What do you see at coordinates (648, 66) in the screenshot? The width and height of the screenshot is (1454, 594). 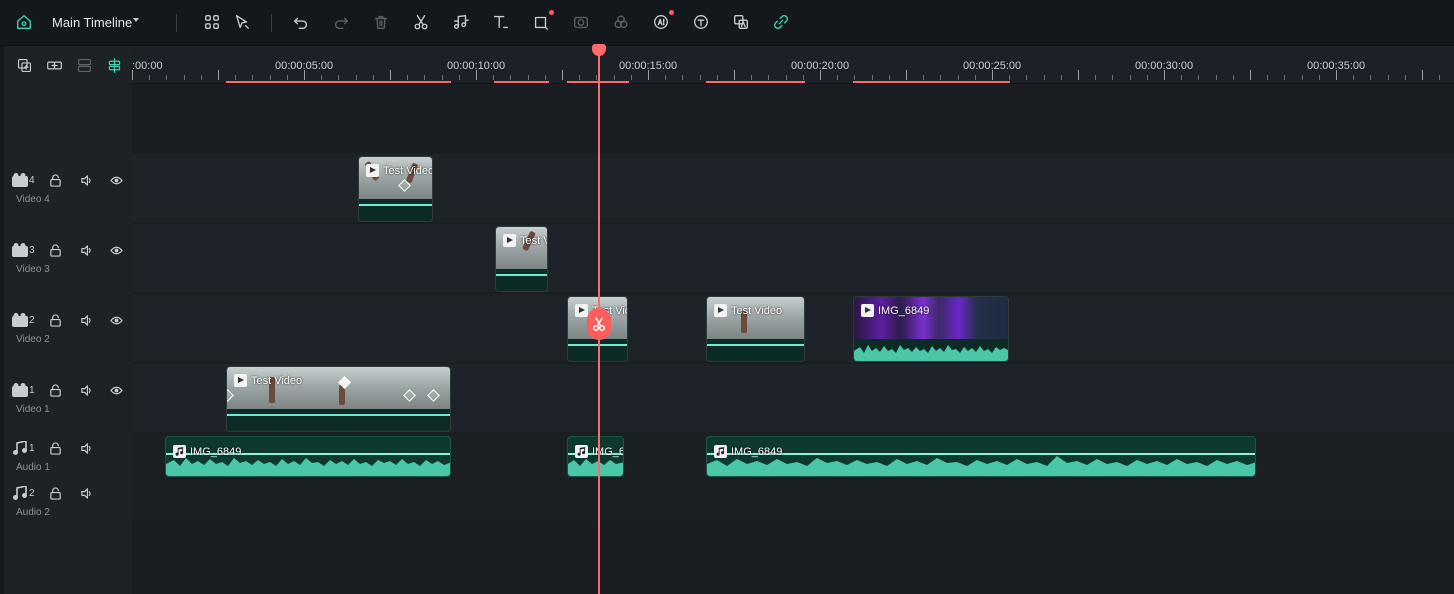 I see `ruler-label: 00:00:15:00` at bounding box center [648, 66].